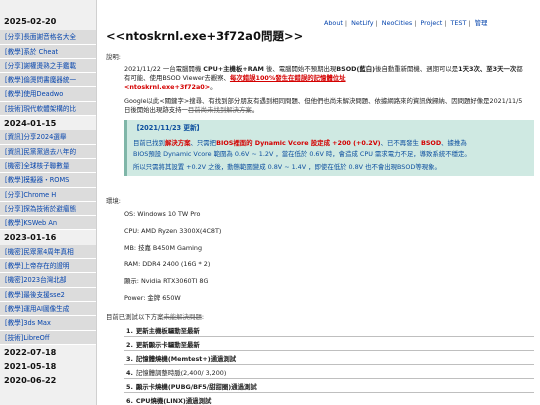 The width and height of the screenshot is (540, 405). Describe the element at coordinates (181, 373) in the screenshot. I see `test-text: 記憶體調整時脈(2,400/ 3,200)` at that location.